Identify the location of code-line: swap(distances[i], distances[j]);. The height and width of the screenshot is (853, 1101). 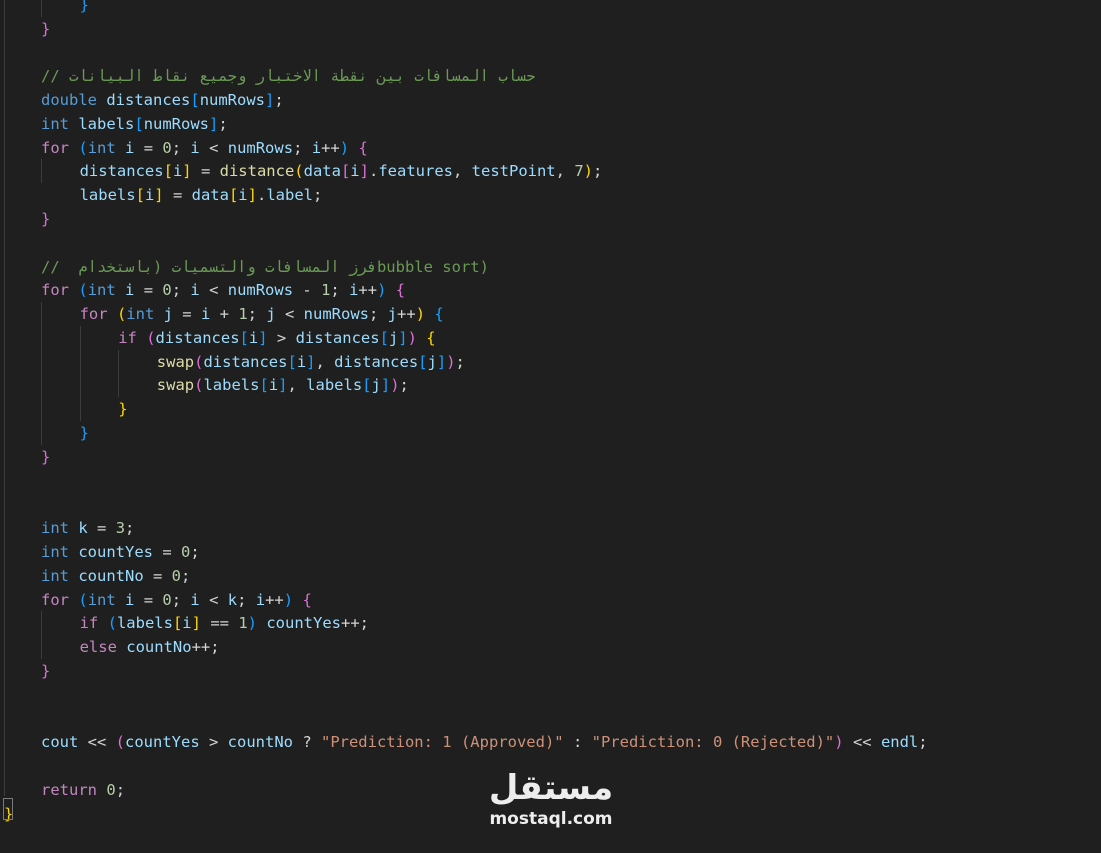
(311, 362).